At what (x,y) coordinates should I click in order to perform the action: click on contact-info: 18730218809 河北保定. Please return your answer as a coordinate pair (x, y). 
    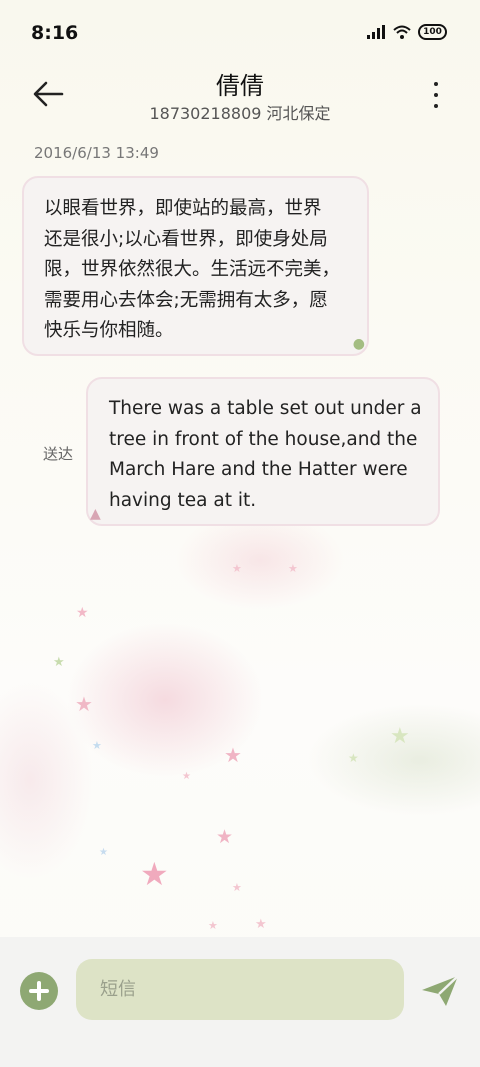
    Looking at the image, I should click on (240, 113).